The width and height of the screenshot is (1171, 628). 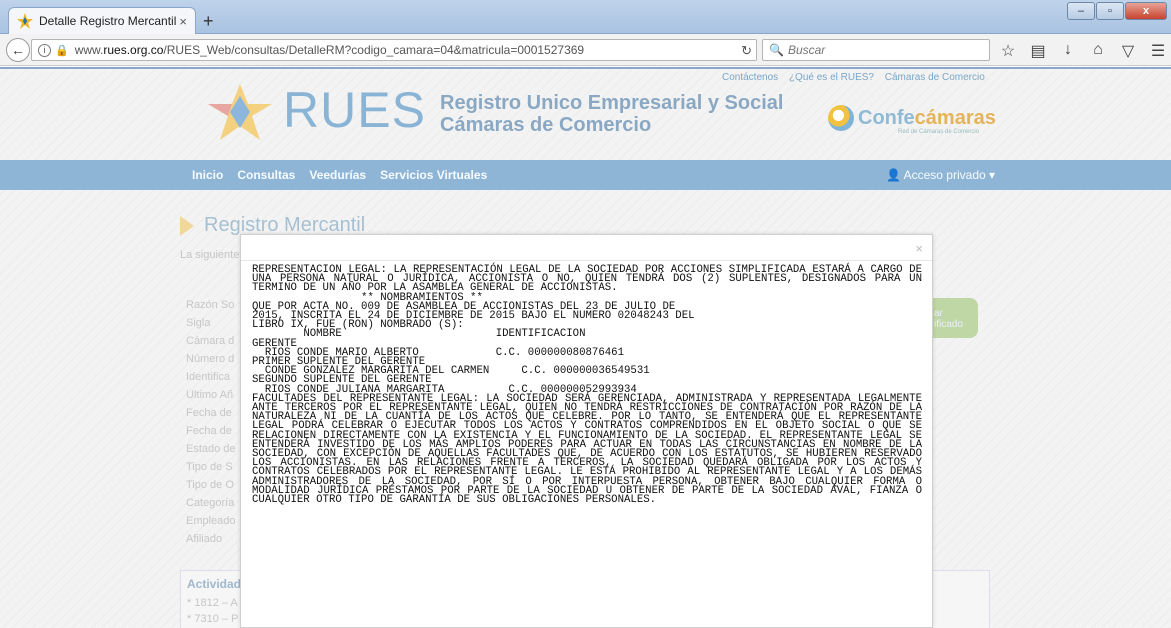 I want to click on tab-close-icon: ×, so click(x=183, y=21).